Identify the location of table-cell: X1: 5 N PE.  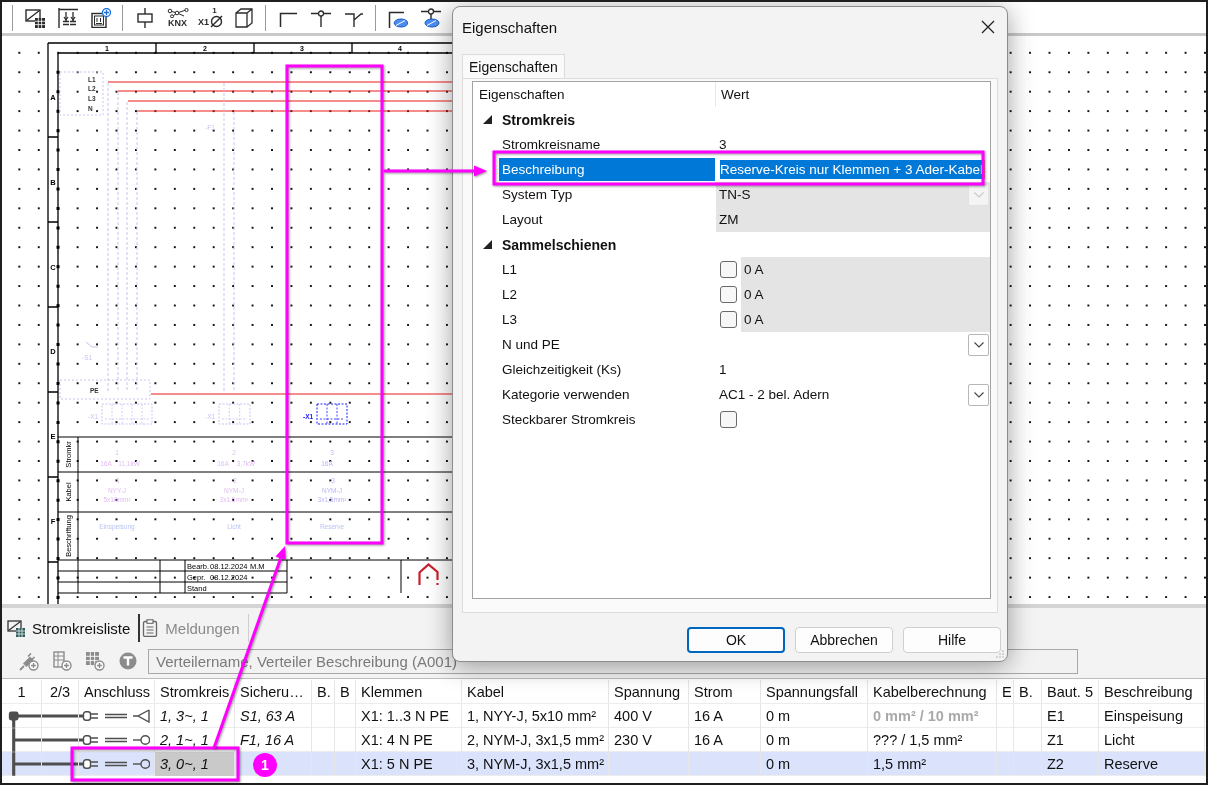
(409, 764).